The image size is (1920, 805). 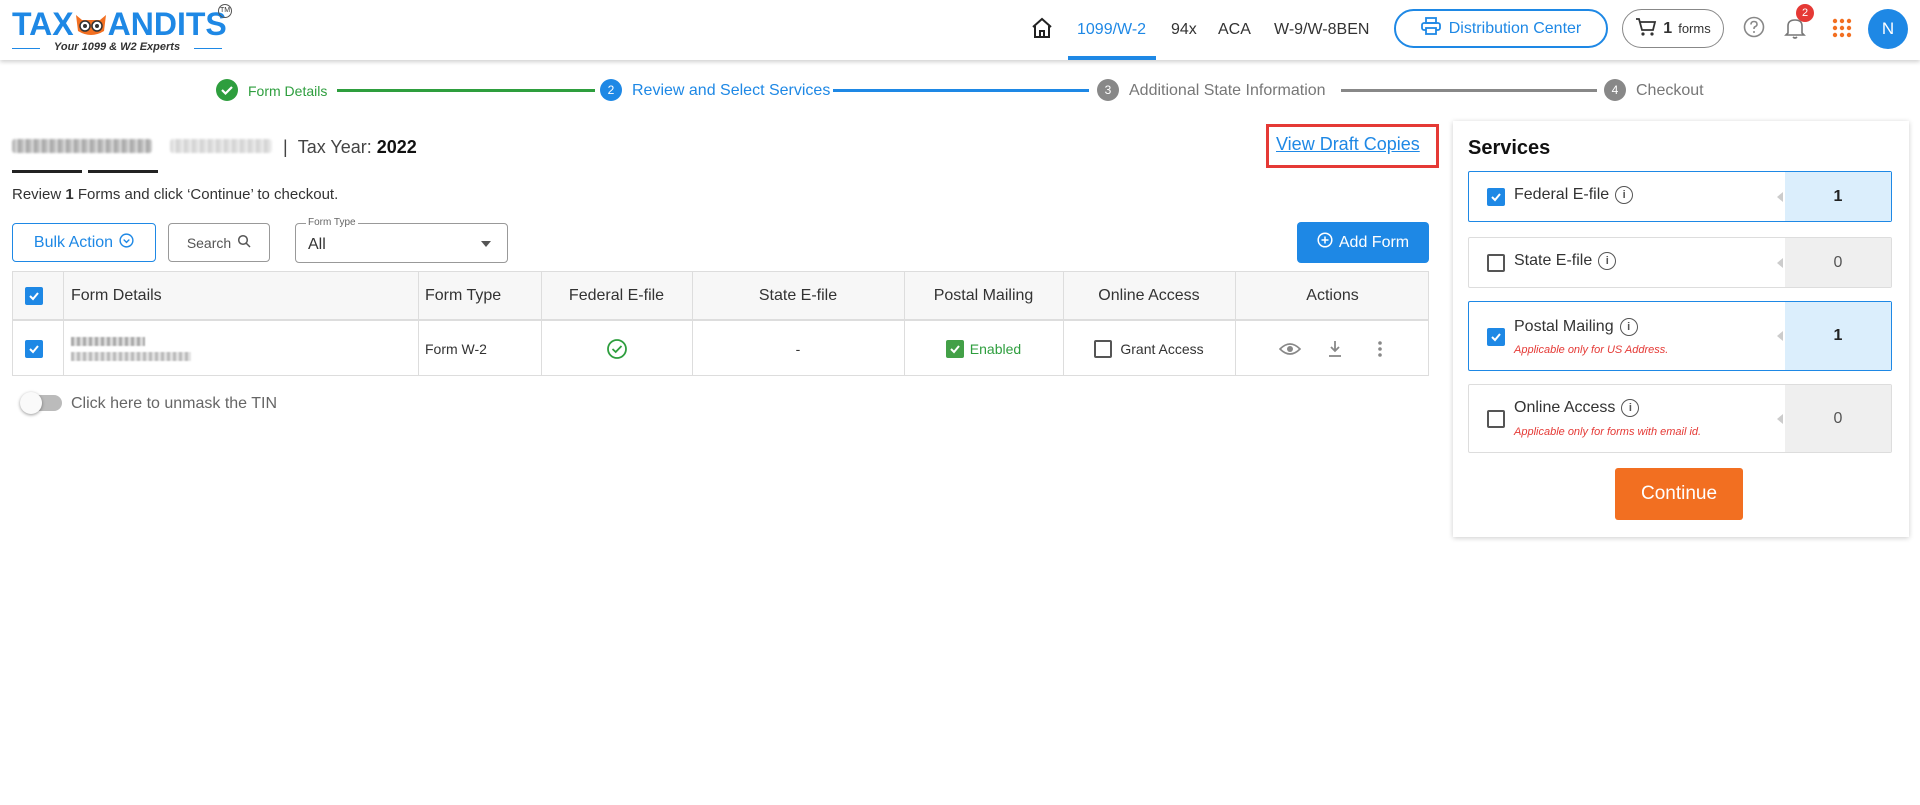 I want to click on form-type-select: Form Type All, so click(x=401, y=240).